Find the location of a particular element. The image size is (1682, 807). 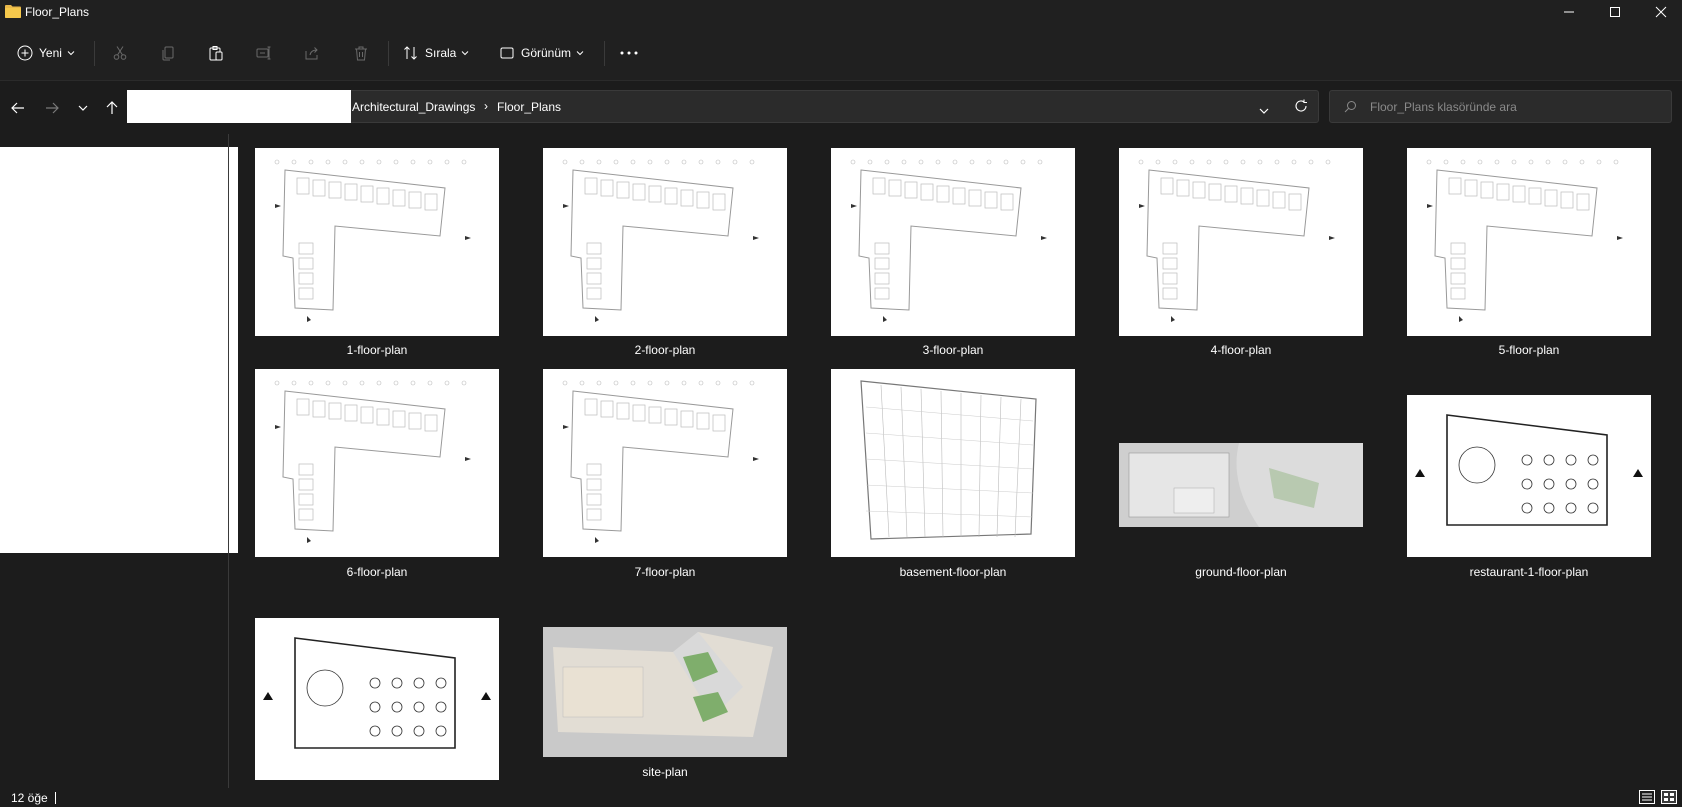

back-button is located at coordinates (18, 108).